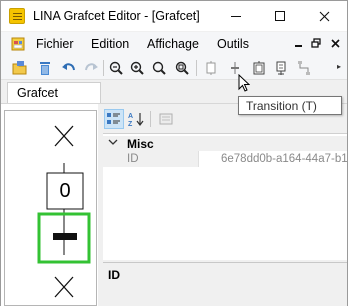 The image size is (348, 306). I want to click on categorized-icon, so click(113, 118).